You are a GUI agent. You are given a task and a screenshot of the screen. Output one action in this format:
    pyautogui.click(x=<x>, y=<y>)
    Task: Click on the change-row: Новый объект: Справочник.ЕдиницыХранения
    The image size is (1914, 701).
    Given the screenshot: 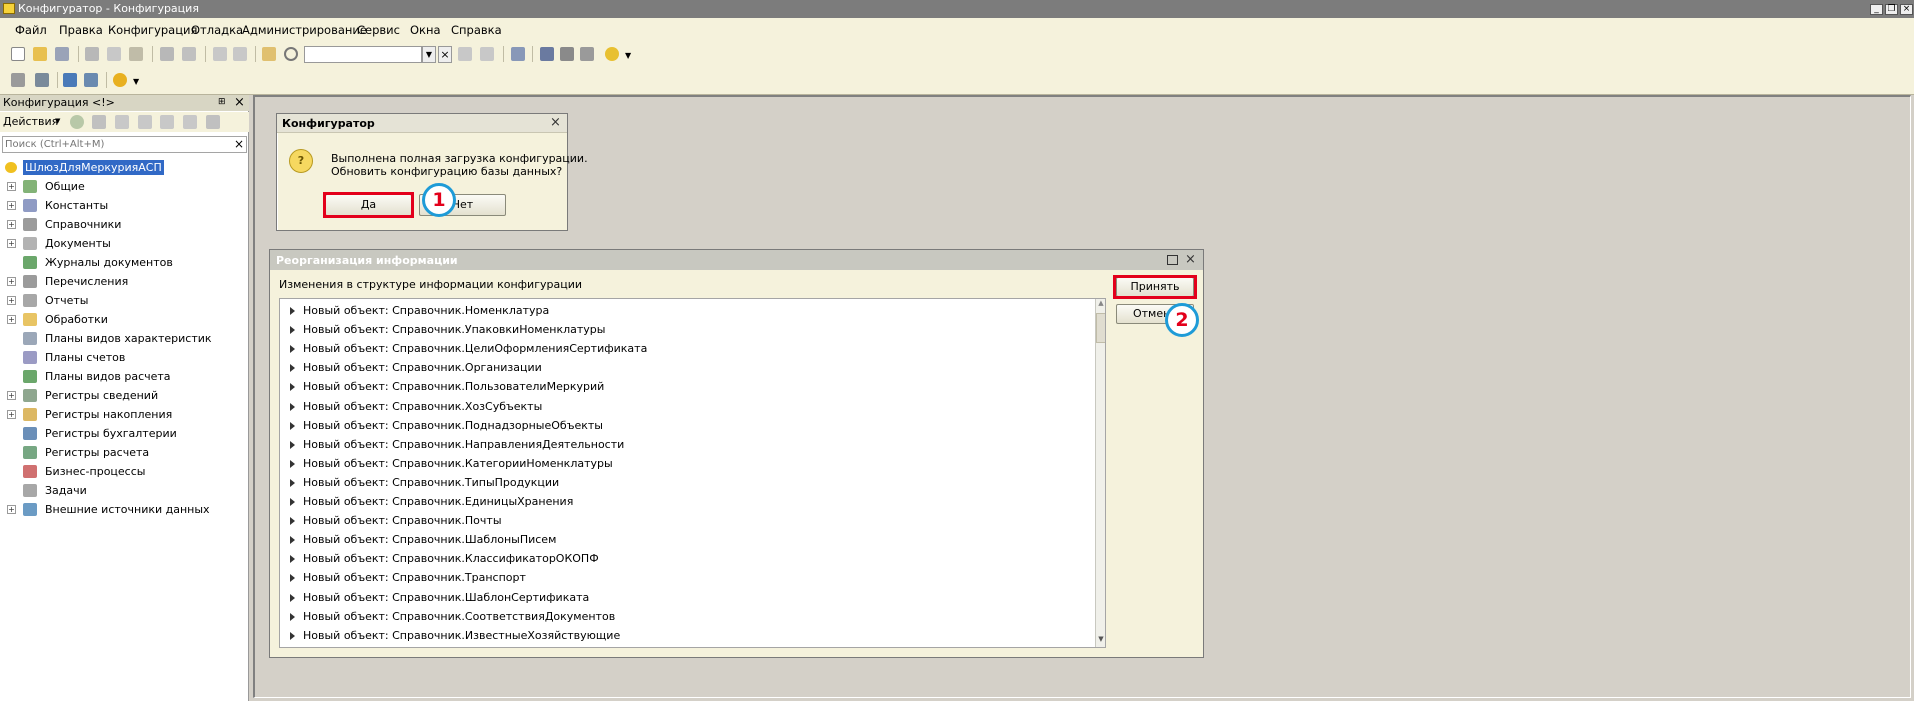 What is the action you would take?
    pyautogui.click(x=680, y=501)
    